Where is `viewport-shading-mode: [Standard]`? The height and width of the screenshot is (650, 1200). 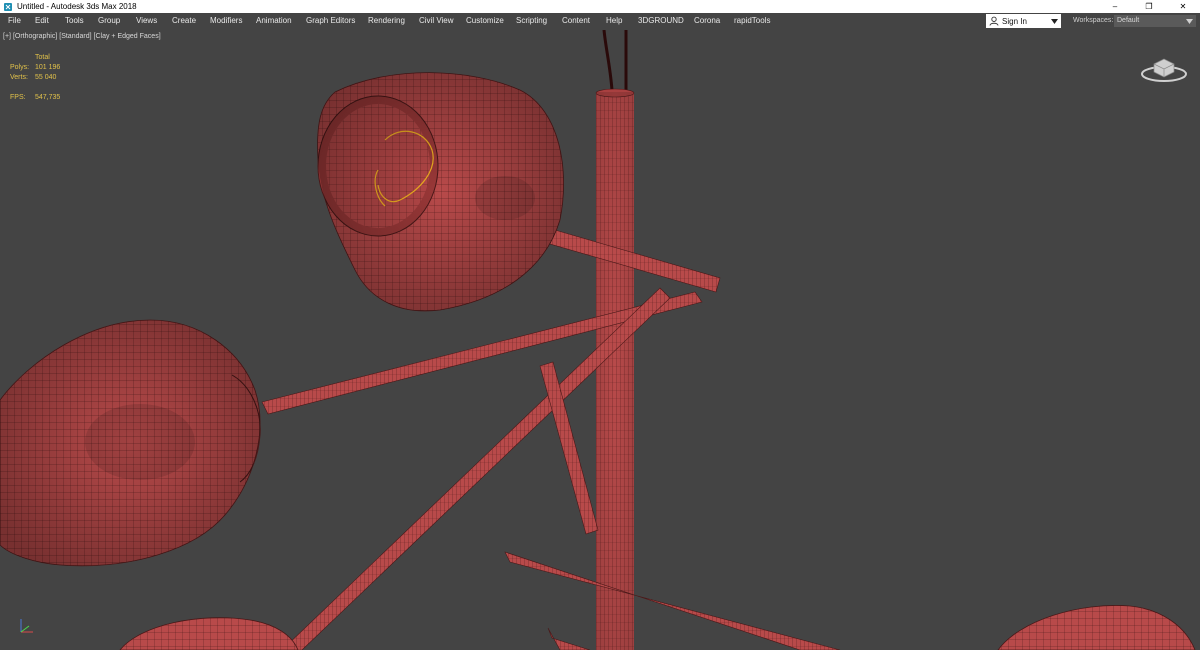 viewport-shading-mode: [Standard] is located at coordinates (75, 36).